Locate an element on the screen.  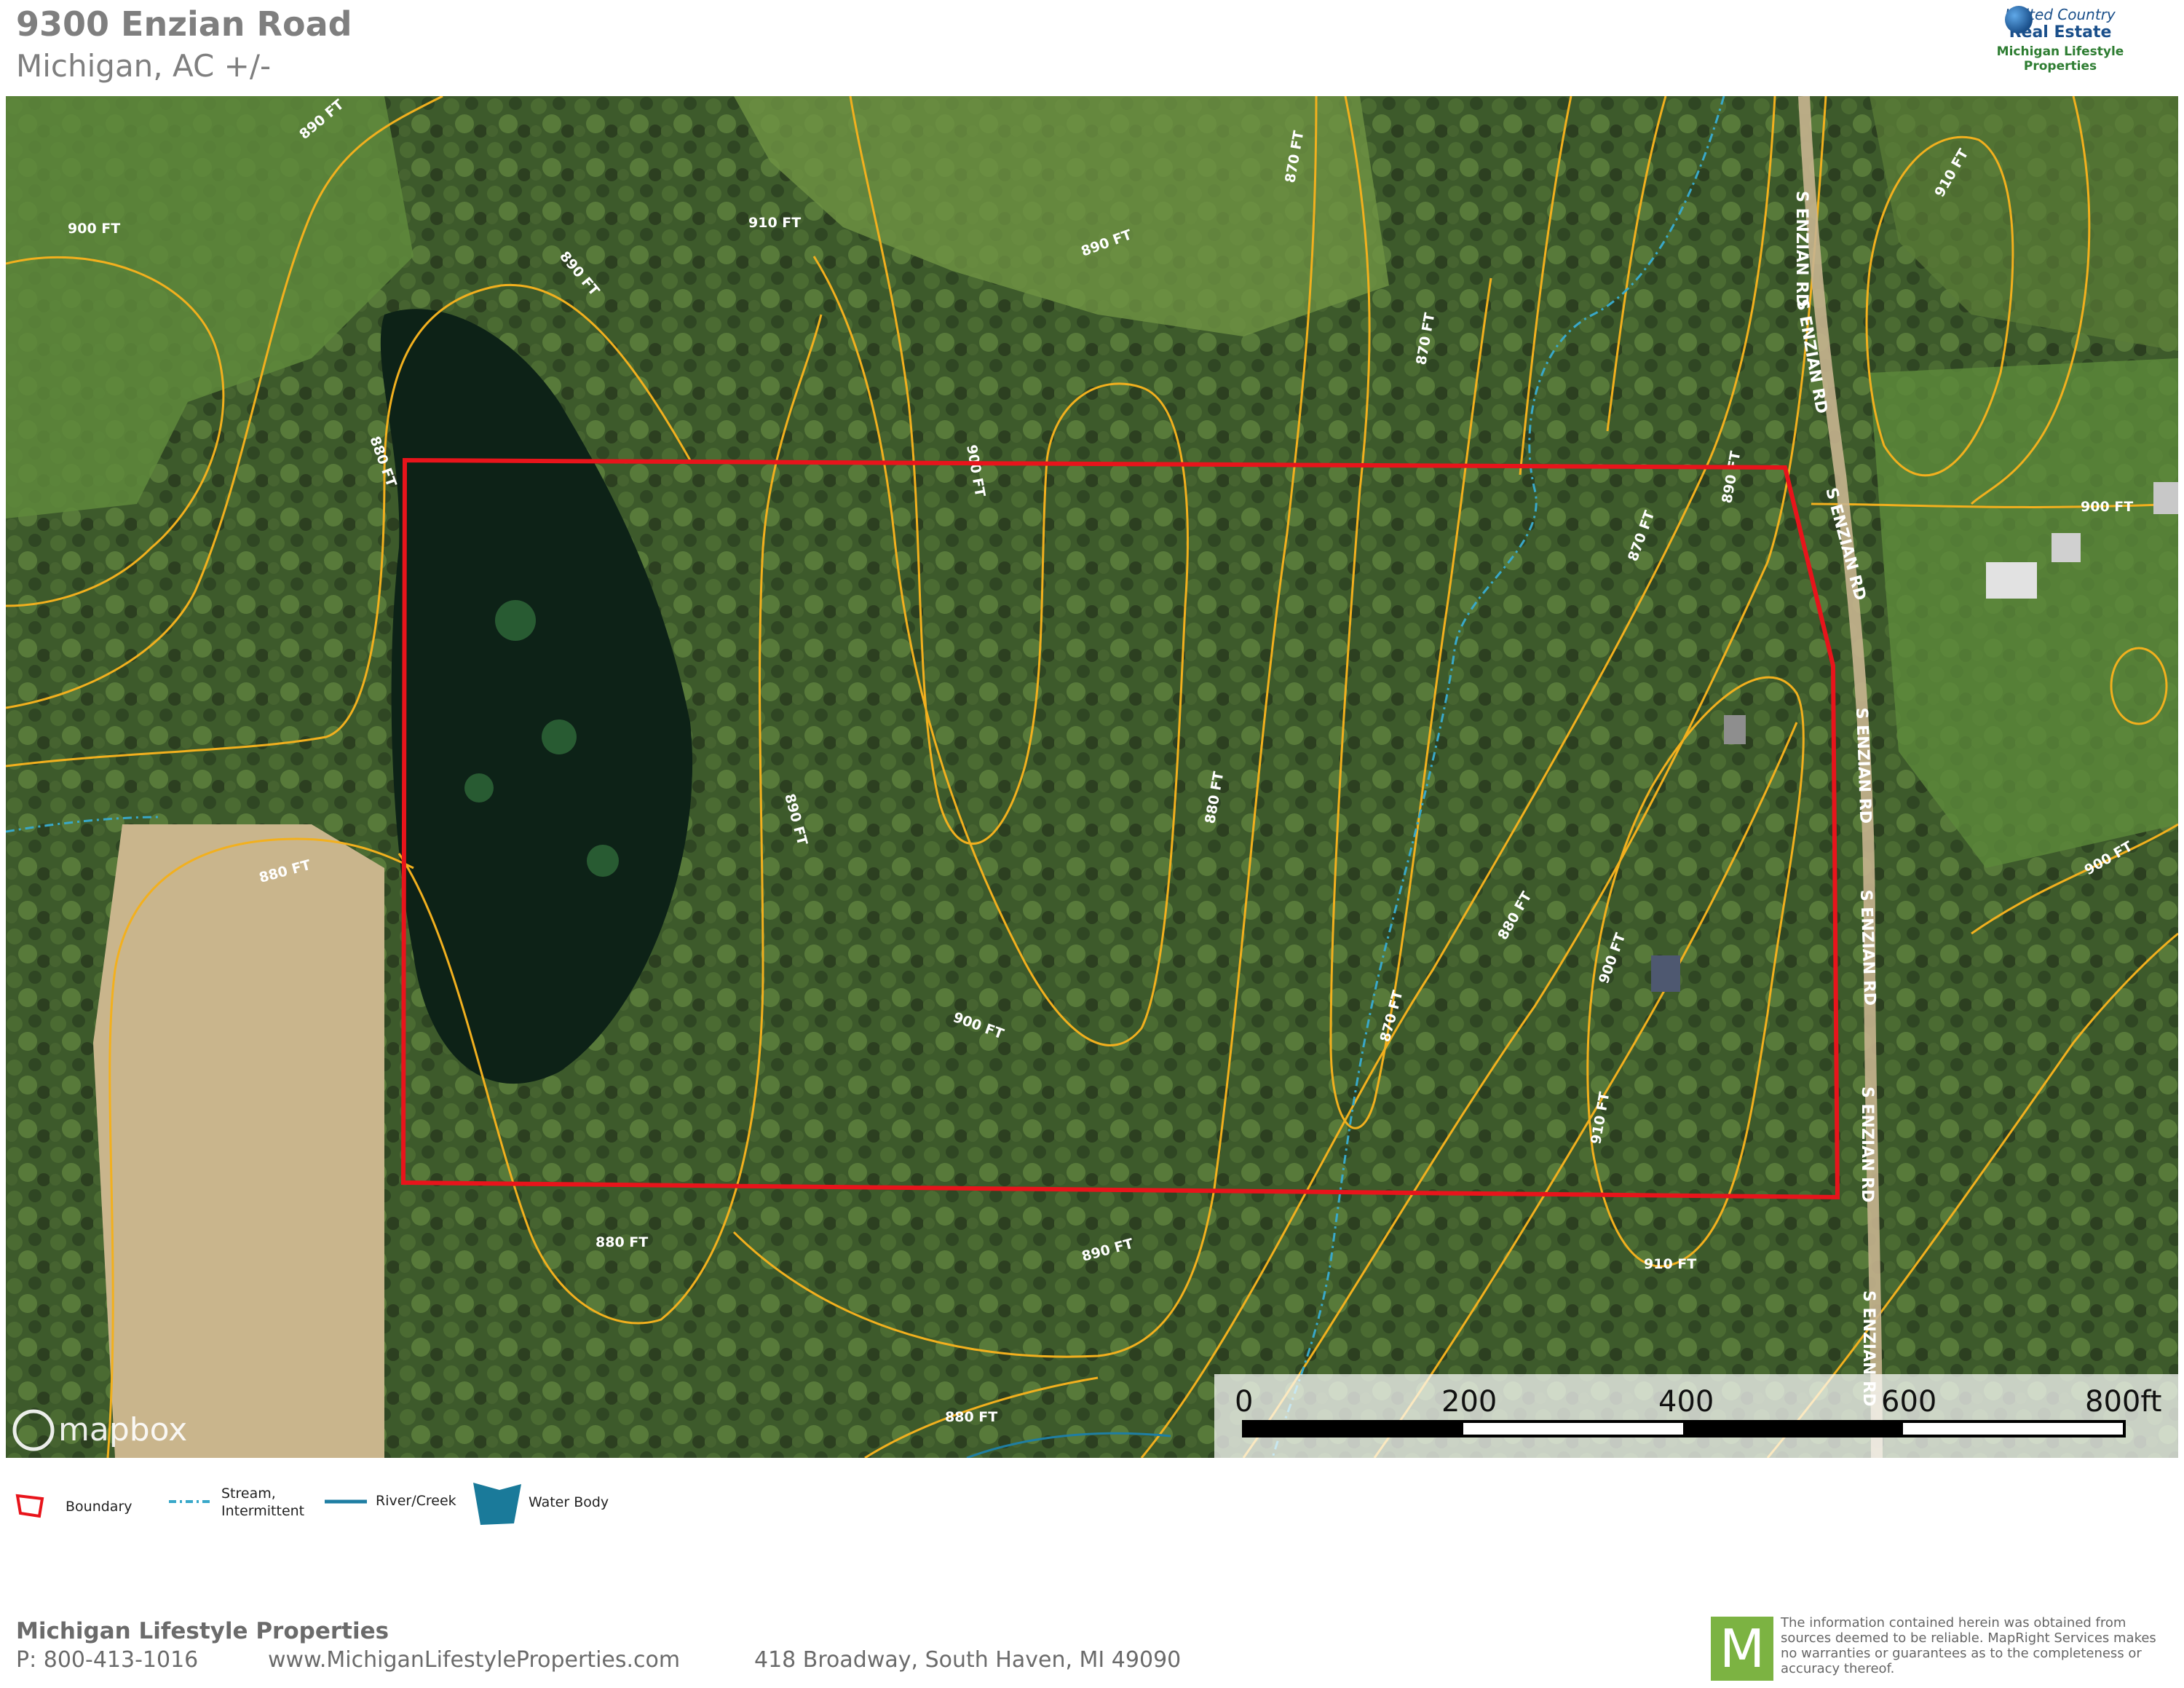
globe-icon is located at coordinates (2019, 19).